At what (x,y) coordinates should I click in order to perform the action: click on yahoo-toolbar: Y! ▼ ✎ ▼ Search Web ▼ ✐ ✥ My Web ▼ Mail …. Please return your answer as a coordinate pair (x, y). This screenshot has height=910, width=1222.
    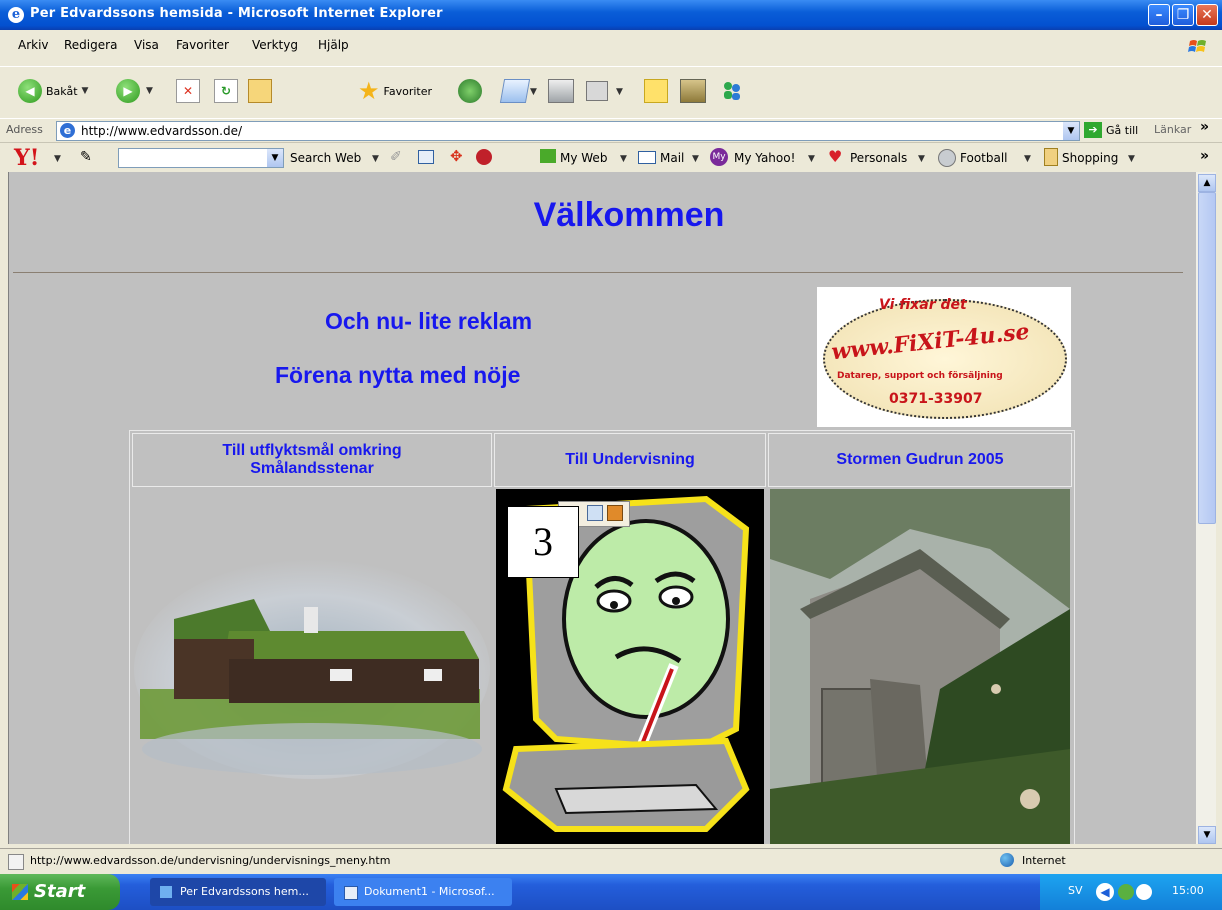
    Looking at the image, I should click on (611, 157).